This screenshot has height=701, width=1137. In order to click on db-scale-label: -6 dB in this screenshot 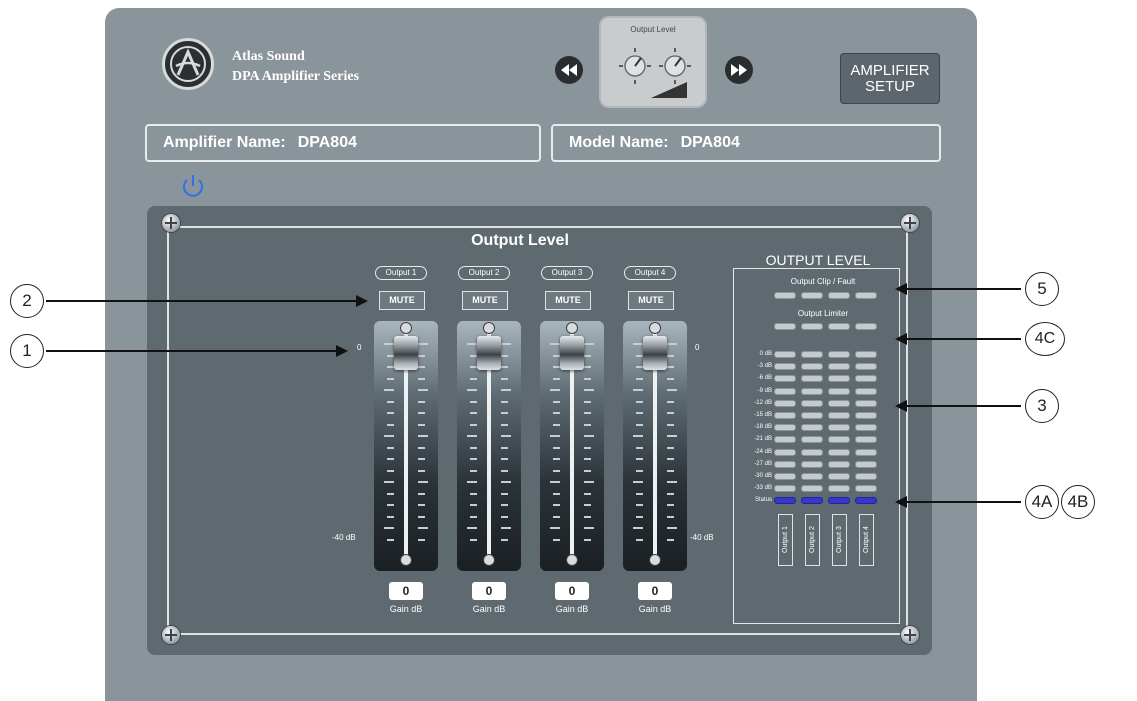, I will do `click(764, 378)`.